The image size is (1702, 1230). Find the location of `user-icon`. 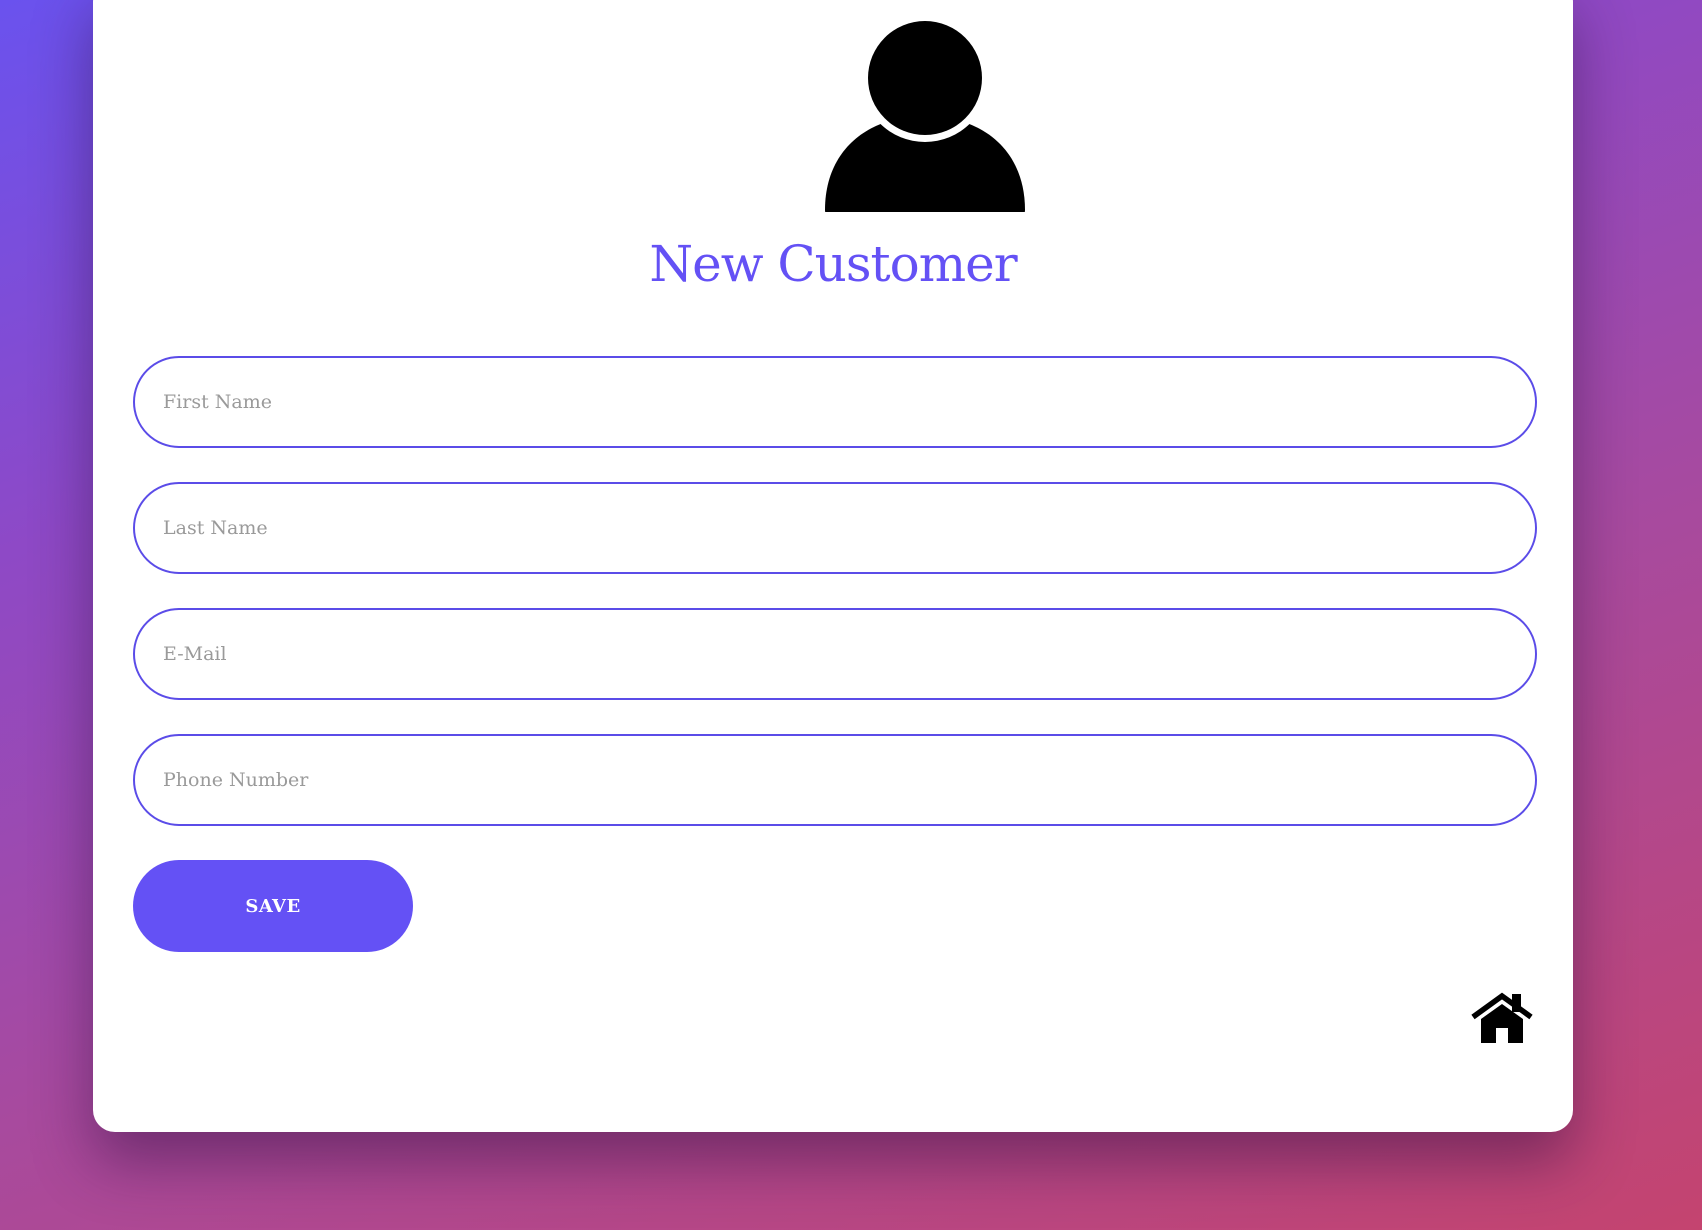

user-icon is located at coordinates (925, 116).